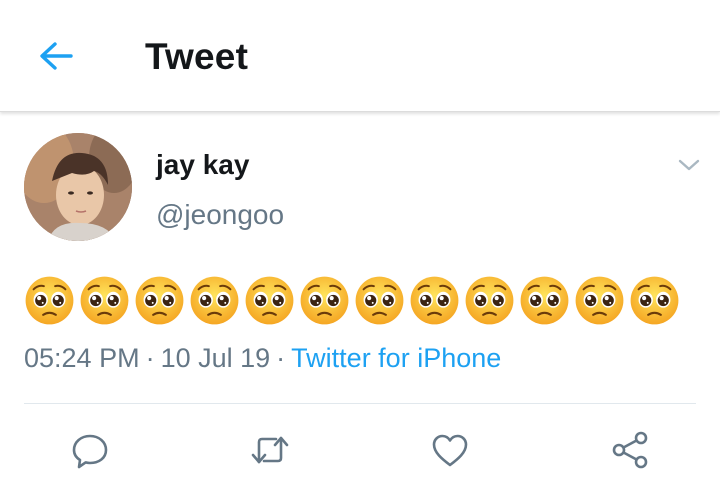  I want to click on divider, so click(360, 403).